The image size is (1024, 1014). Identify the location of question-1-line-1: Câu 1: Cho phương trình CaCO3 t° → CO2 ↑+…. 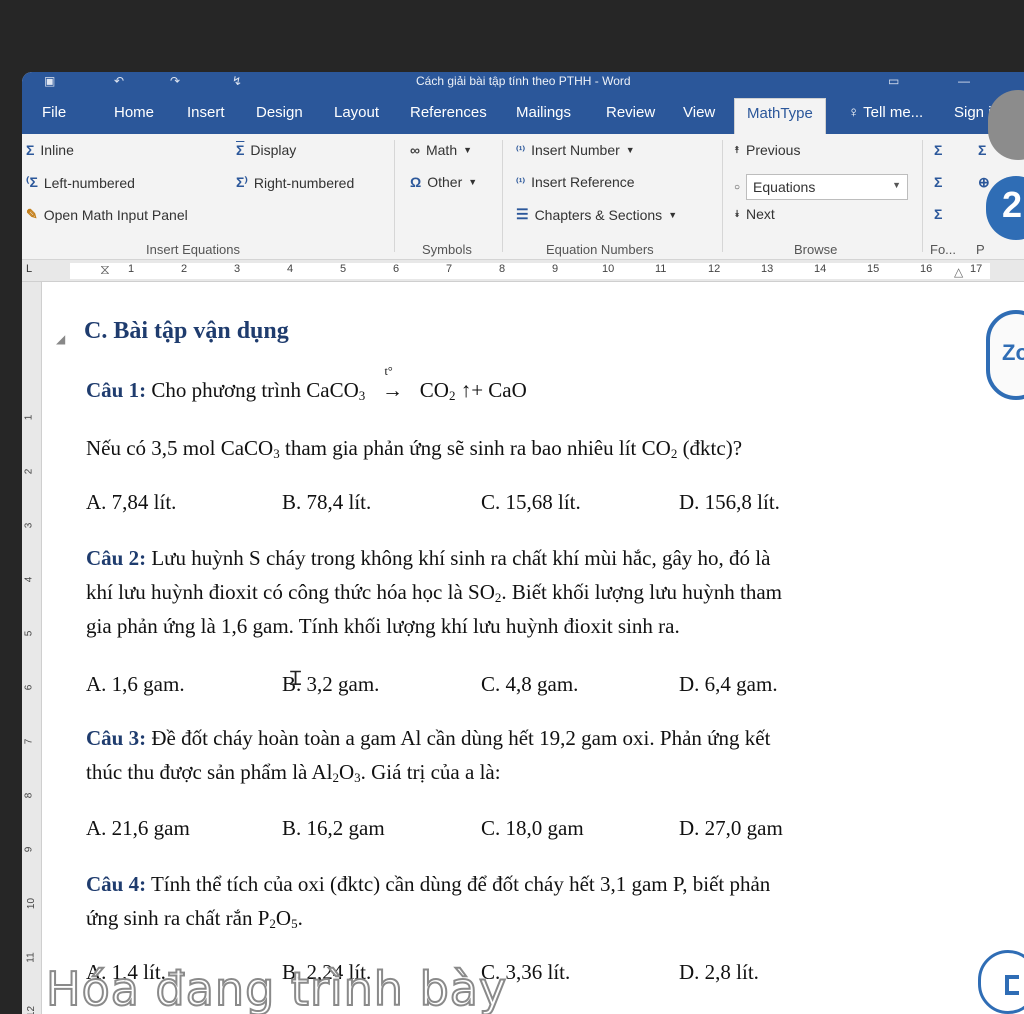
(306, 384).